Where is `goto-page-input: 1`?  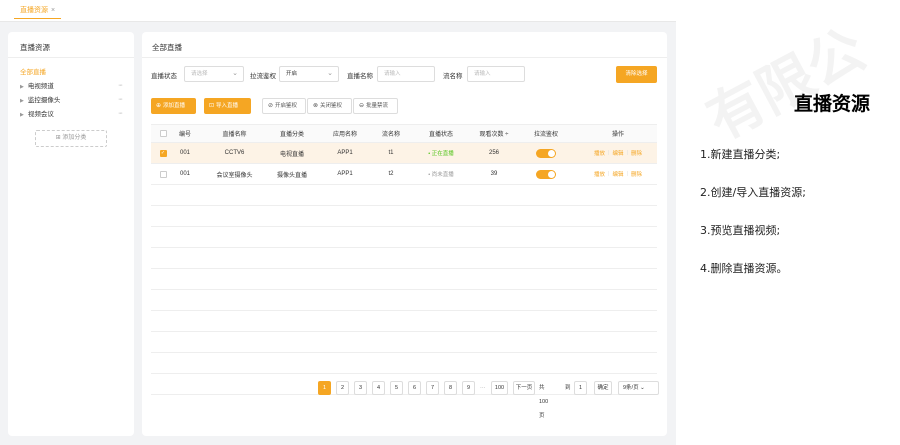
goto-page-input: 1 is located at coordinates (580, 388).